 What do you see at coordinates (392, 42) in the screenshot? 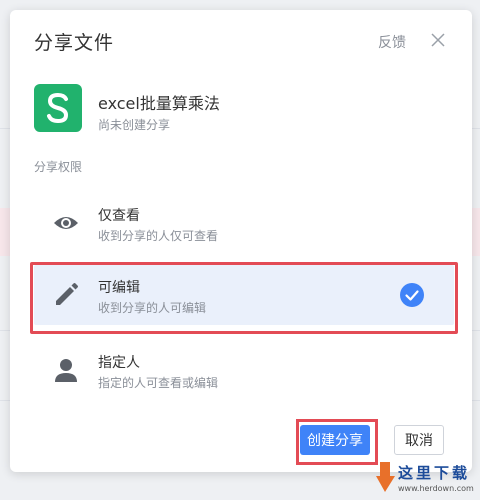
I see `feedback-link: 反馈` at bounding box center [392, 42].